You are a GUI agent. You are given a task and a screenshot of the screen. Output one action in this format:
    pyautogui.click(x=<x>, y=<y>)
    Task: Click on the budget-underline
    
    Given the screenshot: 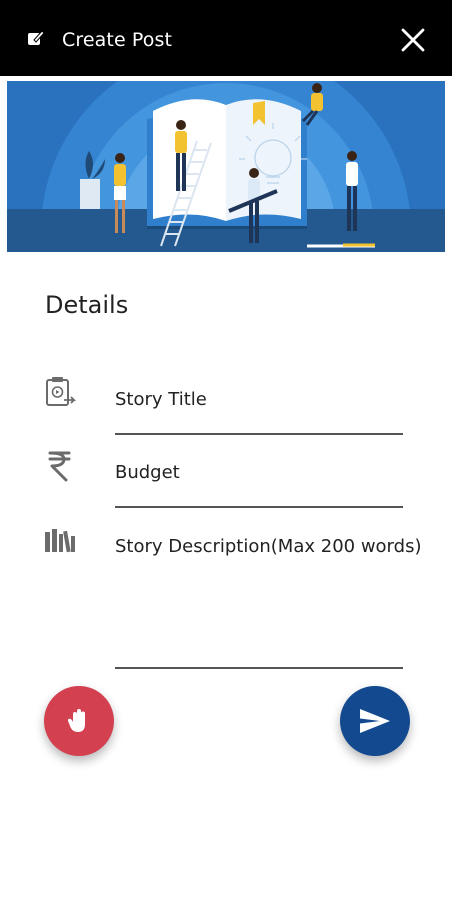 What is the action you would take?
    pyautogui.click(x=259, y=507)
    